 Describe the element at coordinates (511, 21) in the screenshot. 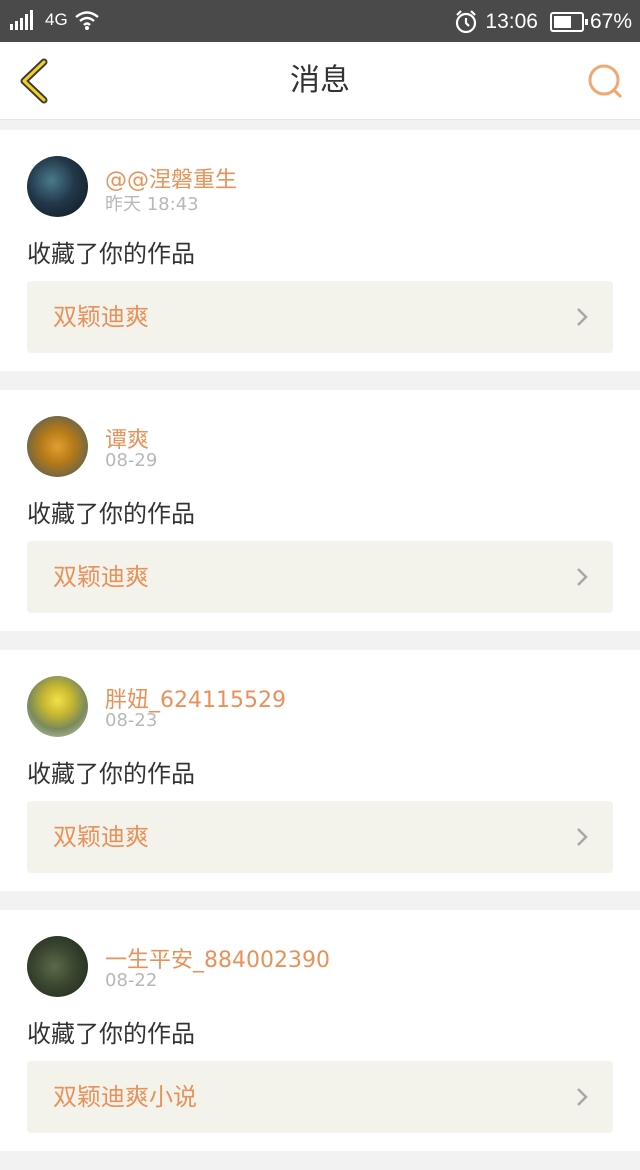

I see `clock-time: 13:06` at that location.